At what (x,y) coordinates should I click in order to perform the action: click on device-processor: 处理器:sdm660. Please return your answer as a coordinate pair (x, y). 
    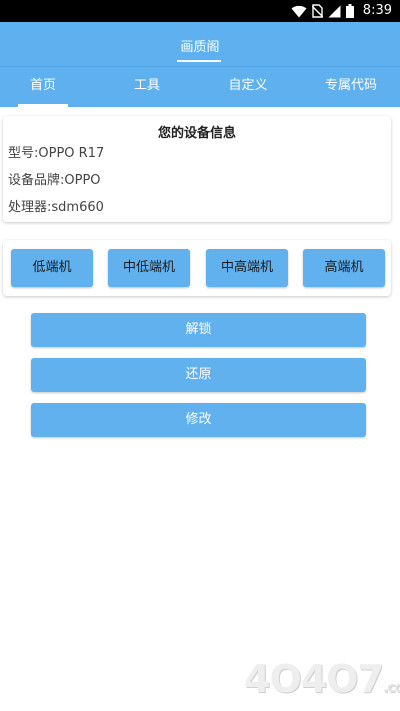
    Looking at the image, I should click on (56, 207).